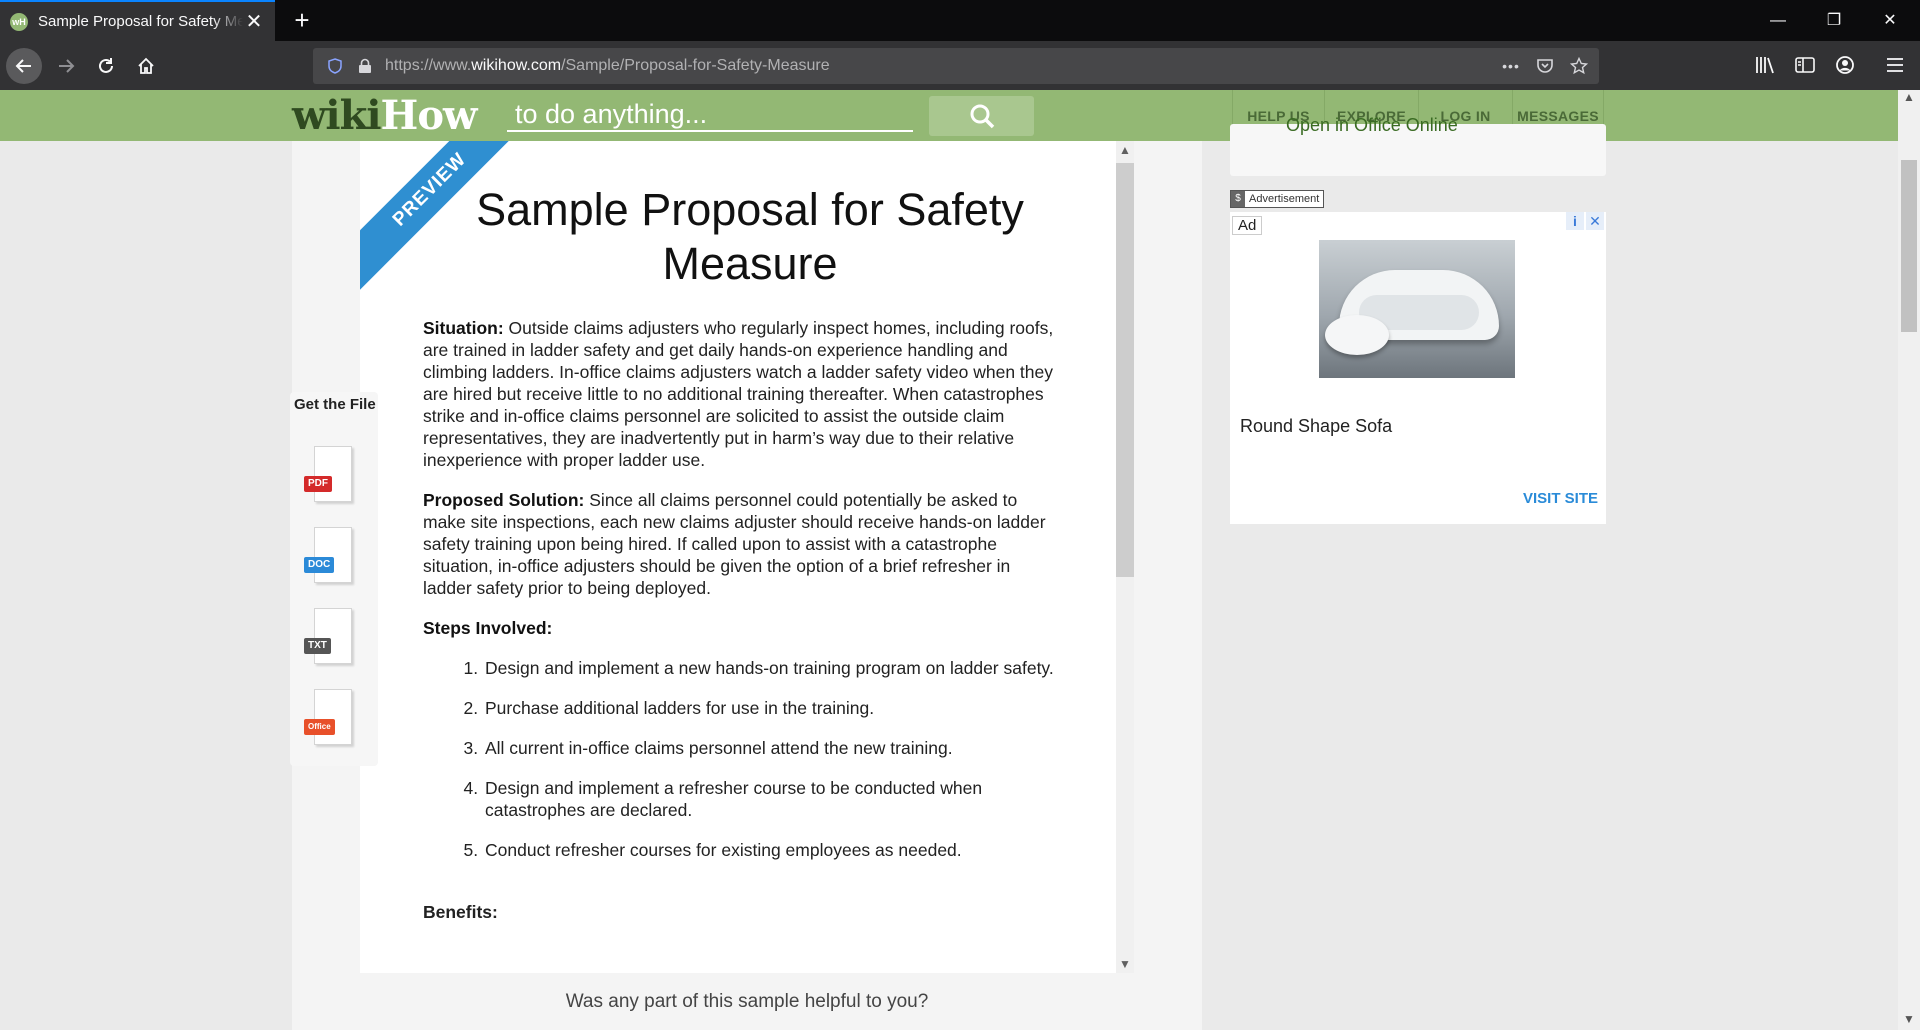 This screenshot has width=1920, height=1030. I want to click on home-button, so click(146, 66).